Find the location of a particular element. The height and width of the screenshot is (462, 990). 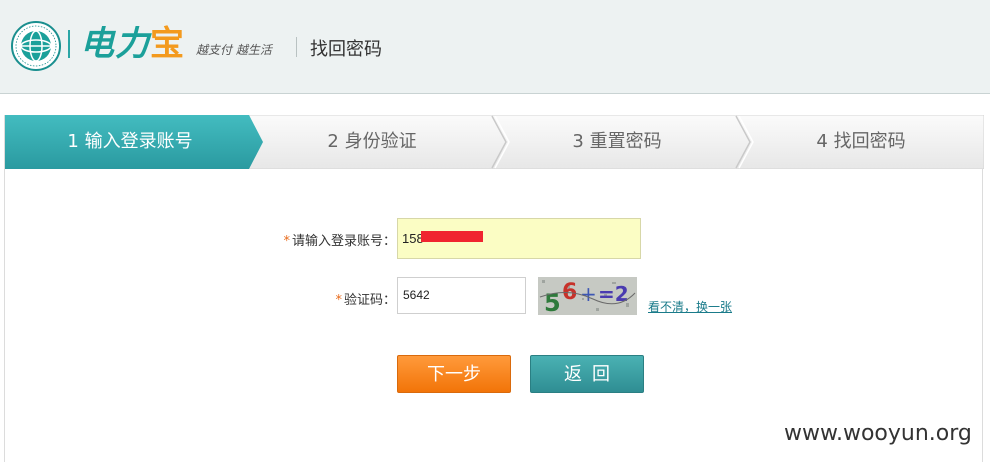

captcha-label-text: 验证码： is located at coordinates (369, 300).